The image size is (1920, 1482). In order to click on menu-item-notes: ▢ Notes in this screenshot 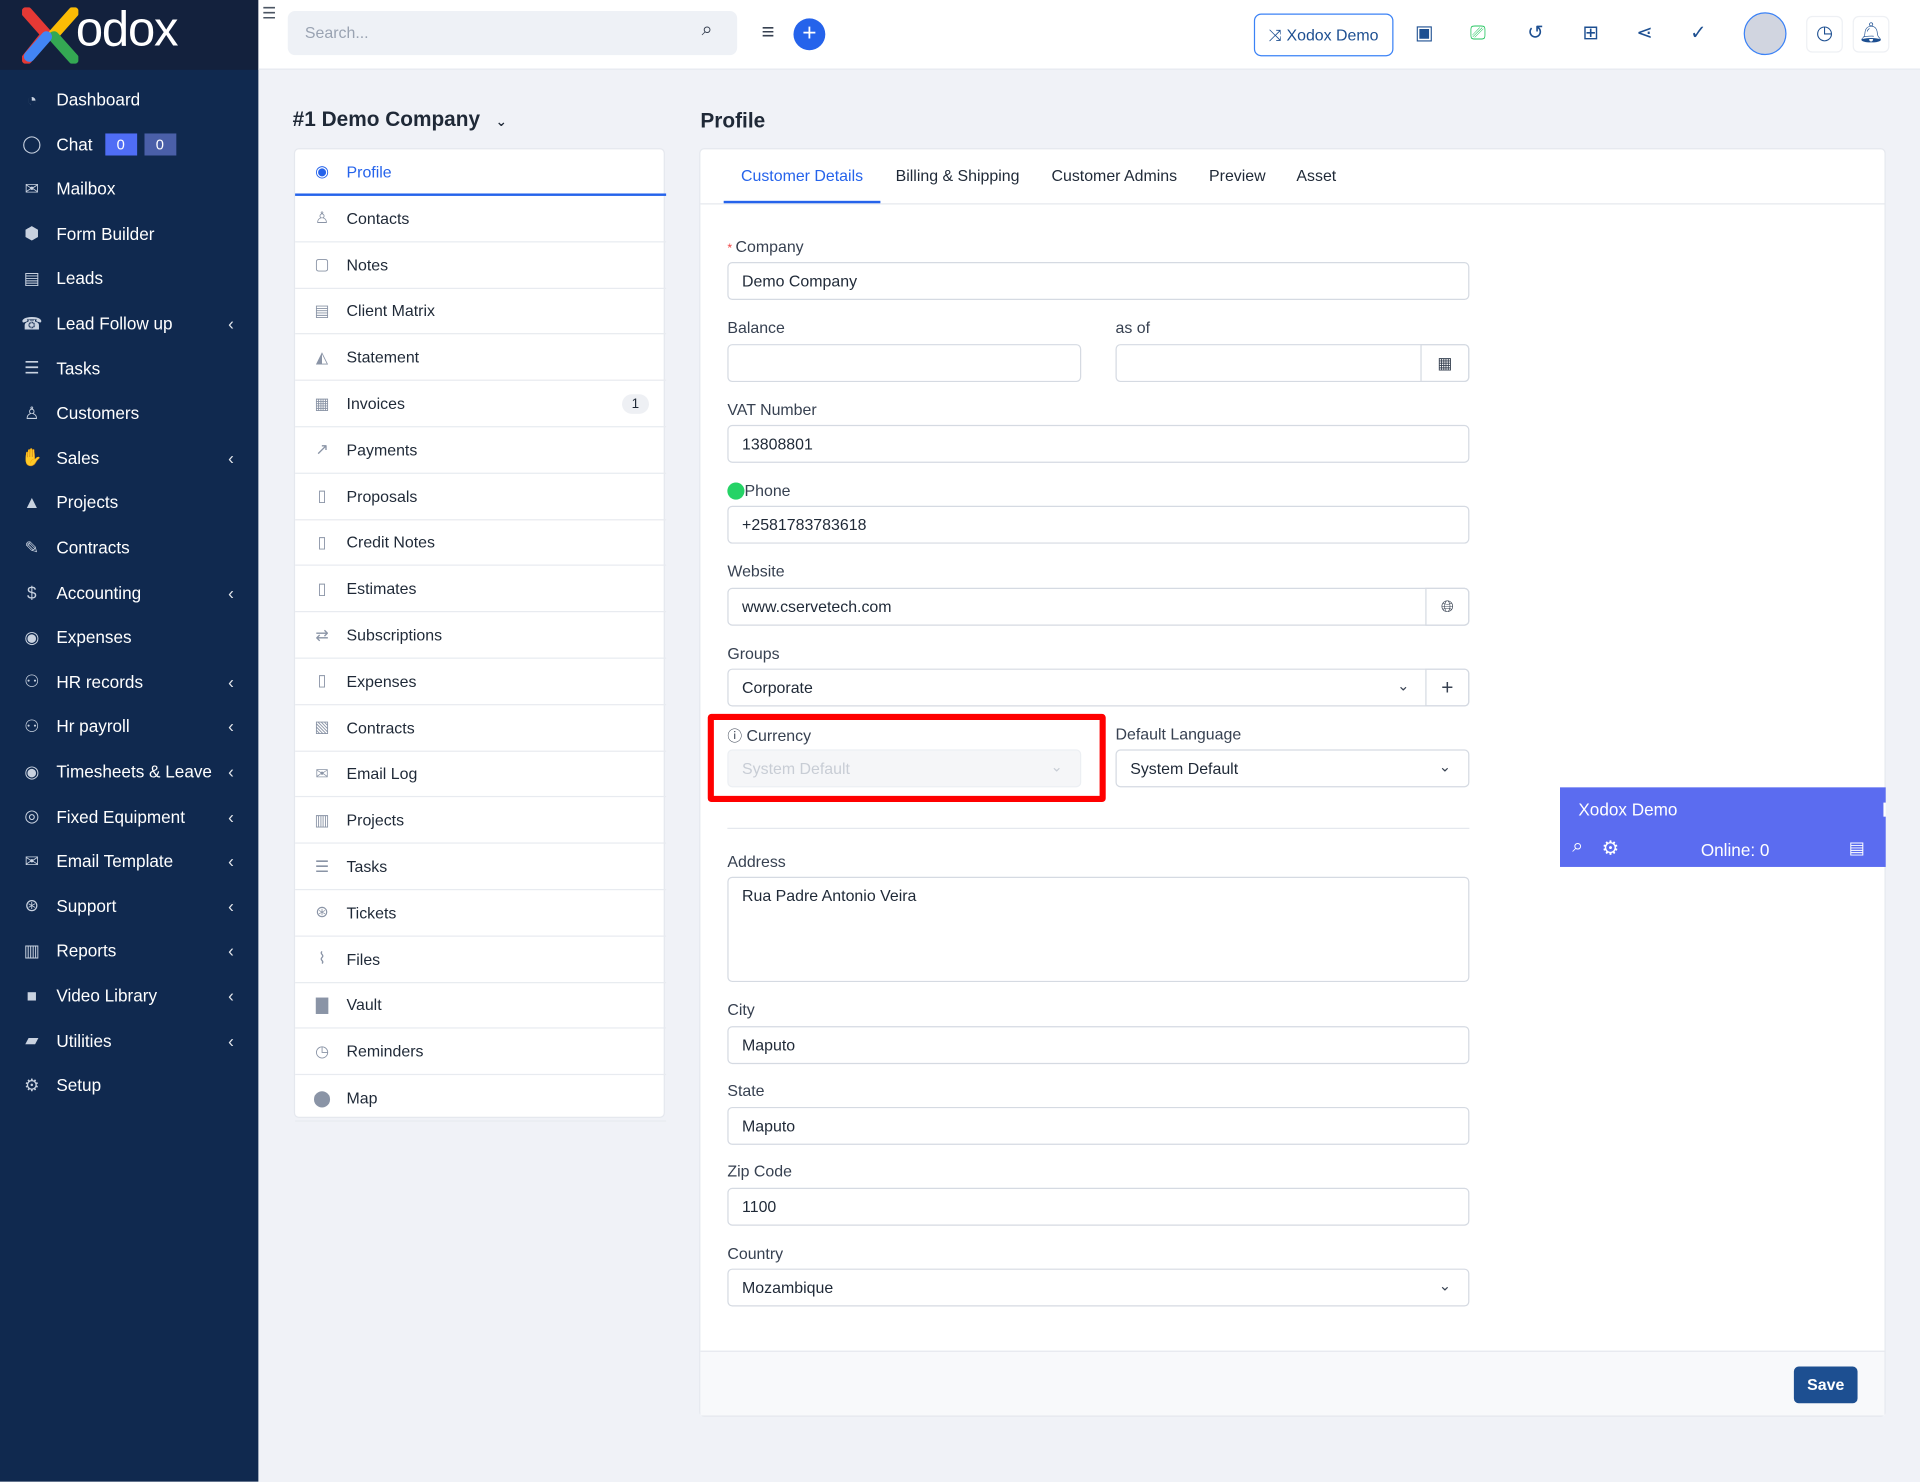, I will do `click(481, 265)`.